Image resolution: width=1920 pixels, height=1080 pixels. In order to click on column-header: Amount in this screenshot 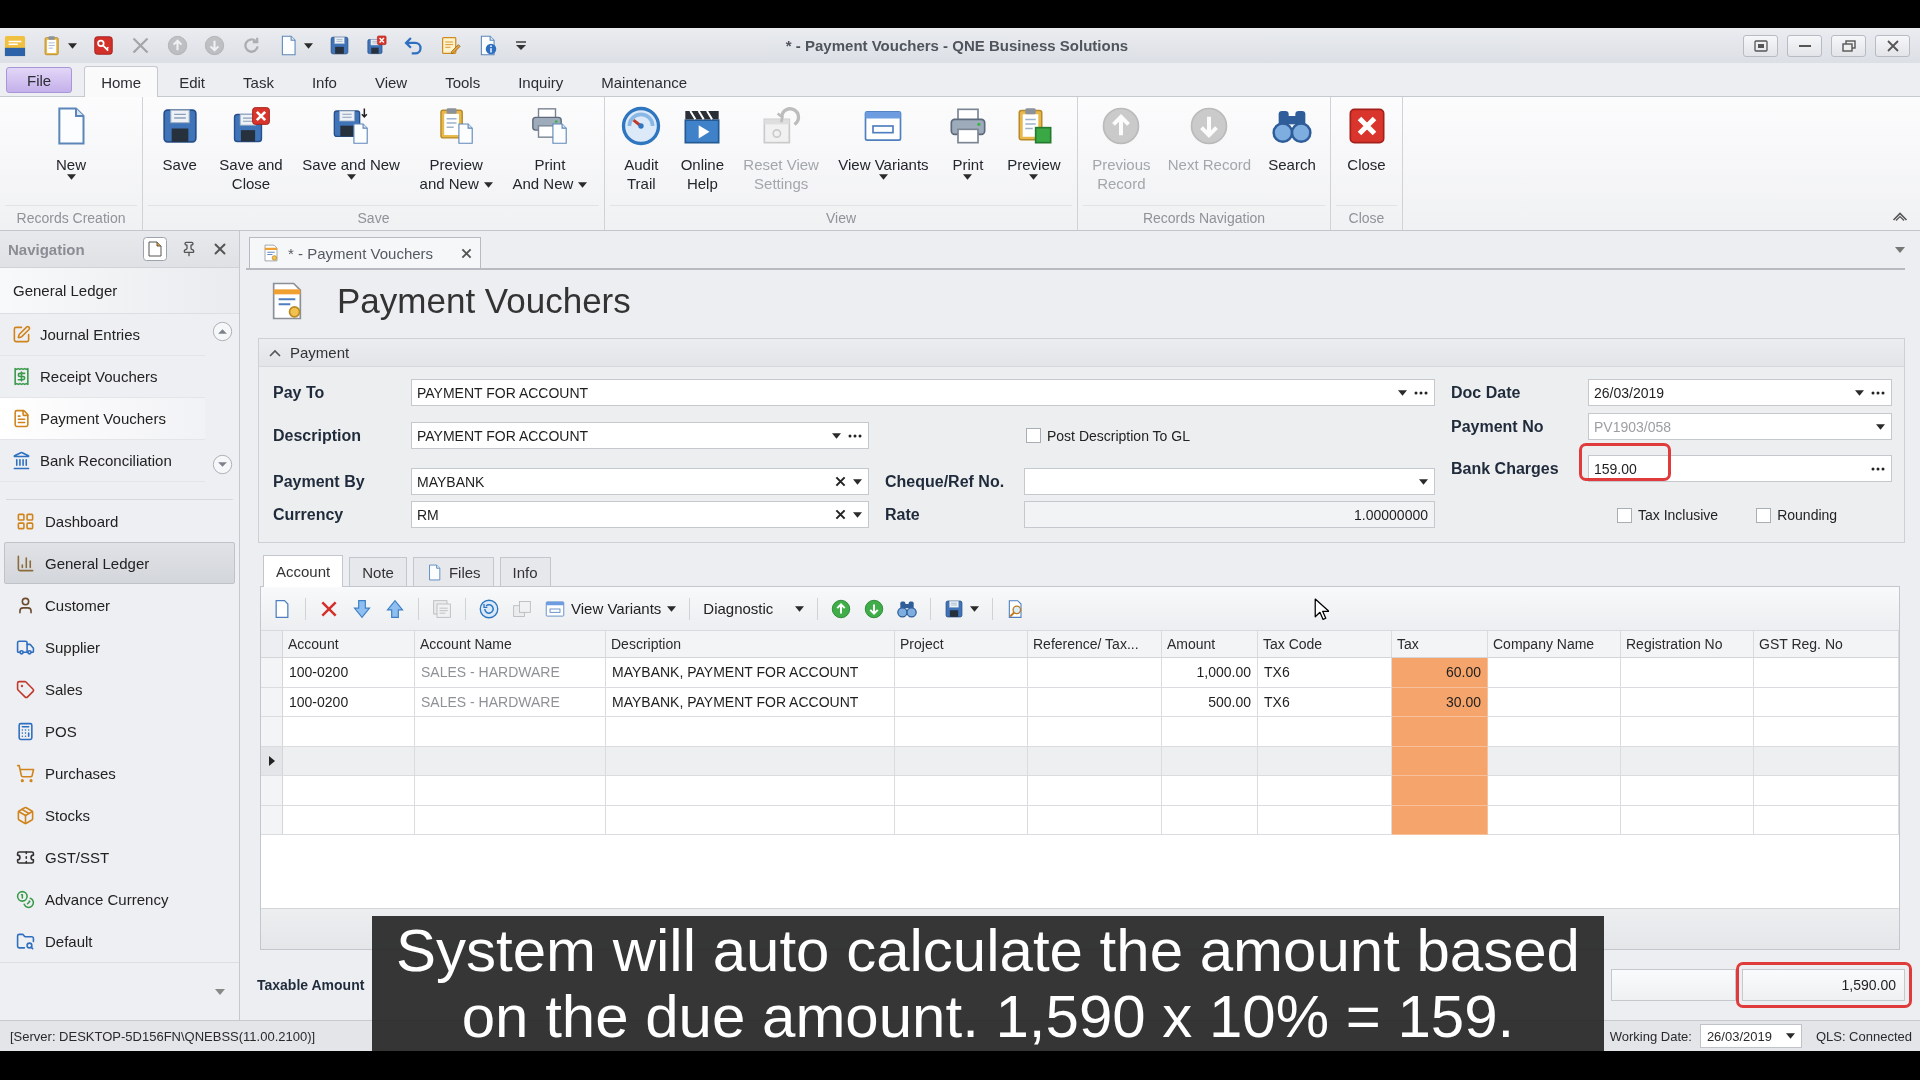, I will do `click(1210, 644)`.